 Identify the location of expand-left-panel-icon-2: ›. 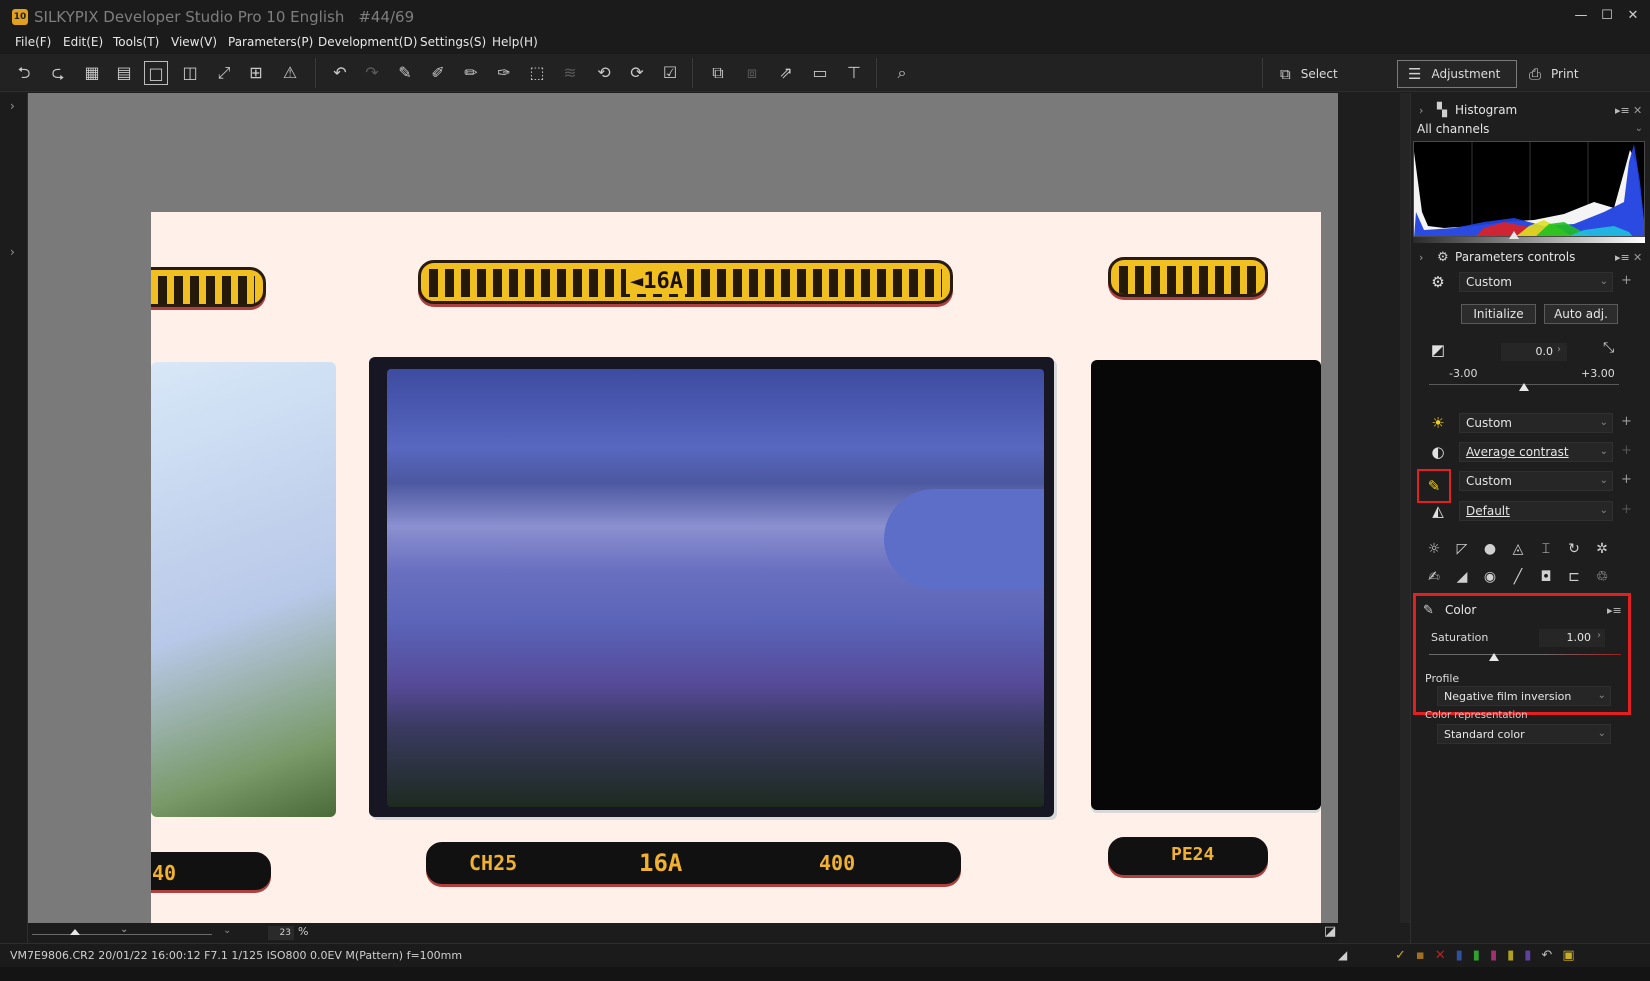
(12, 252).